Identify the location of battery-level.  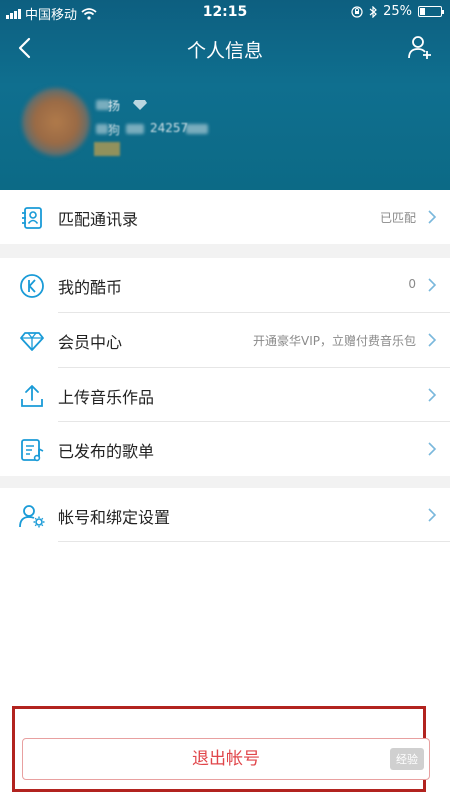
(422, 11).